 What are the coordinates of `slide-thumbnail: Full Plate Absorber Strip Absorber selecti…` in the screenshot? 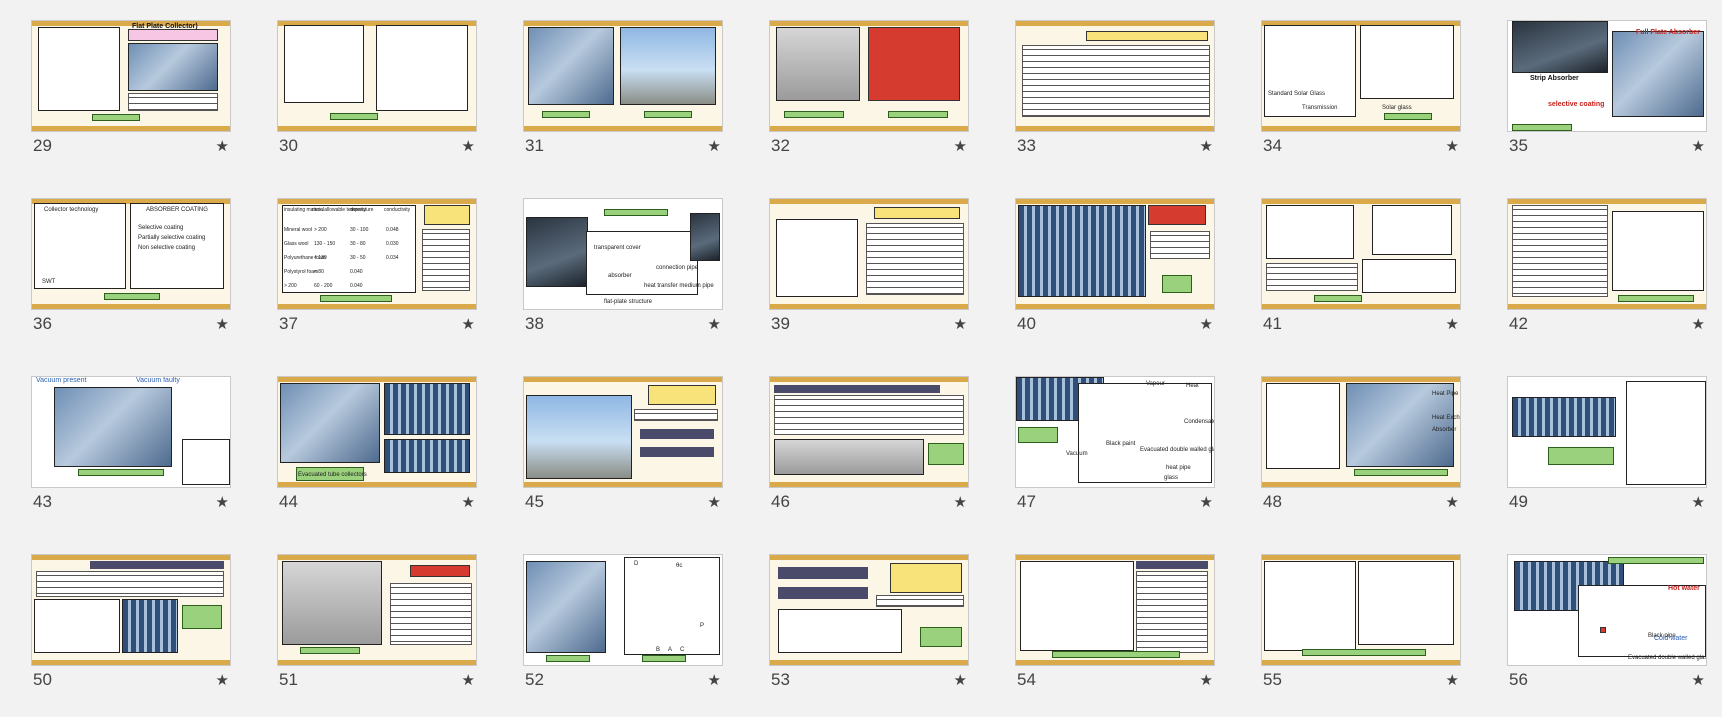 It's located at (1607, 76).